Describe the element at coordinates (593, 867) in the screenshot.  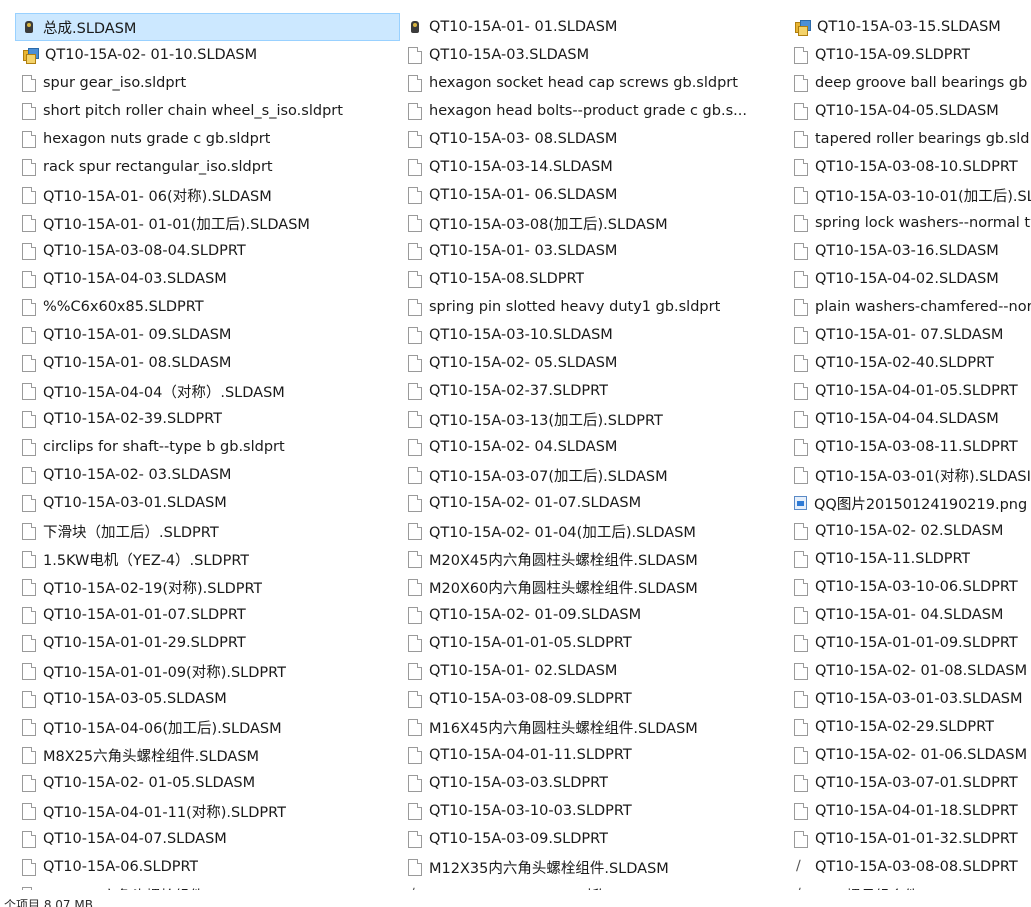
I see `file-item: M12X35内六角头螺栓组件.SLDASM` at that location.